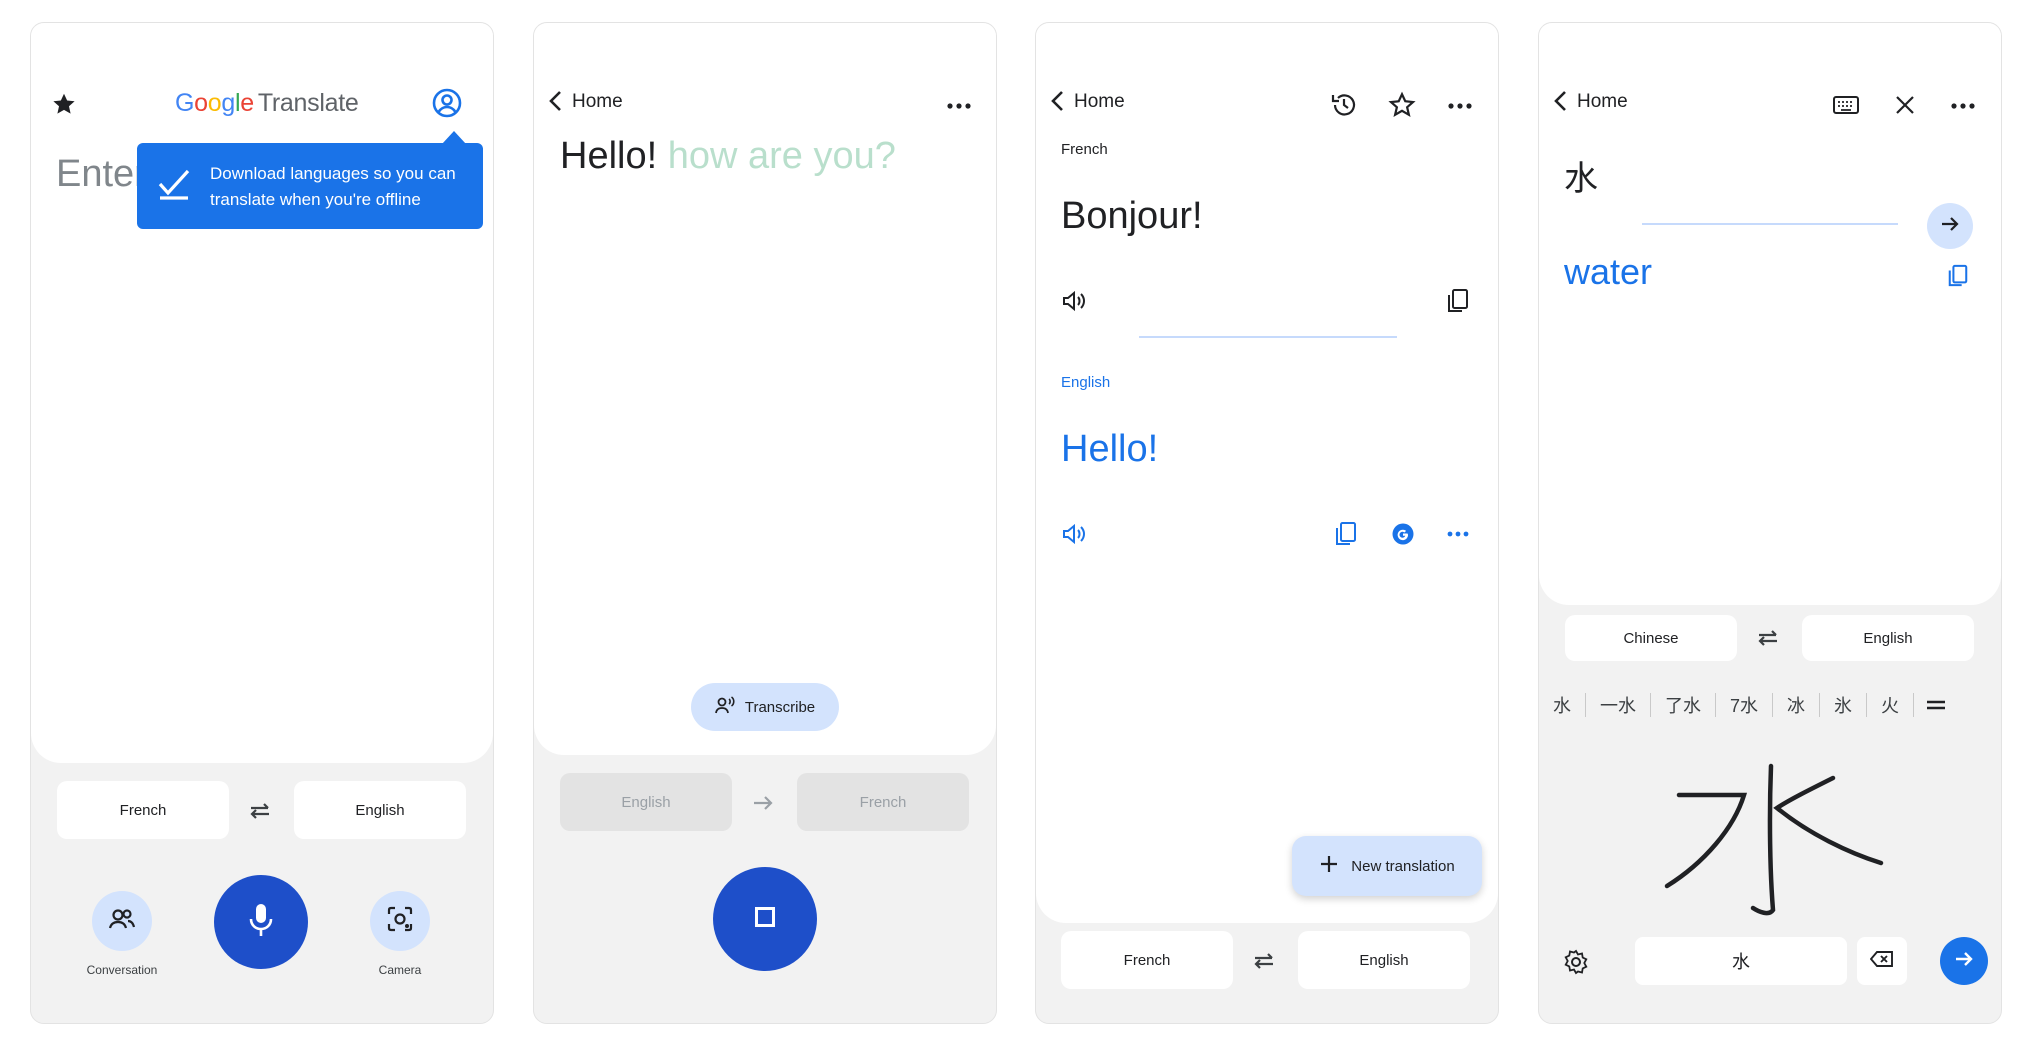  I want to click on backspace-icon, so click(1881, 961).